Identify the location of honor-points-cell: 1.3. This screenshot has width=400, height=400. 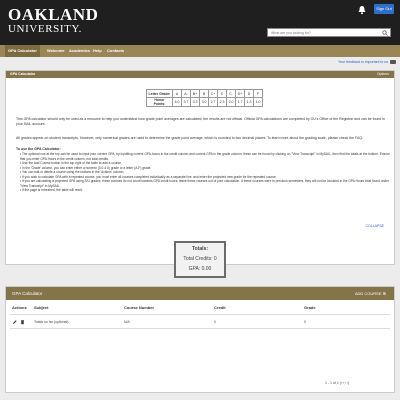
(249, 102).